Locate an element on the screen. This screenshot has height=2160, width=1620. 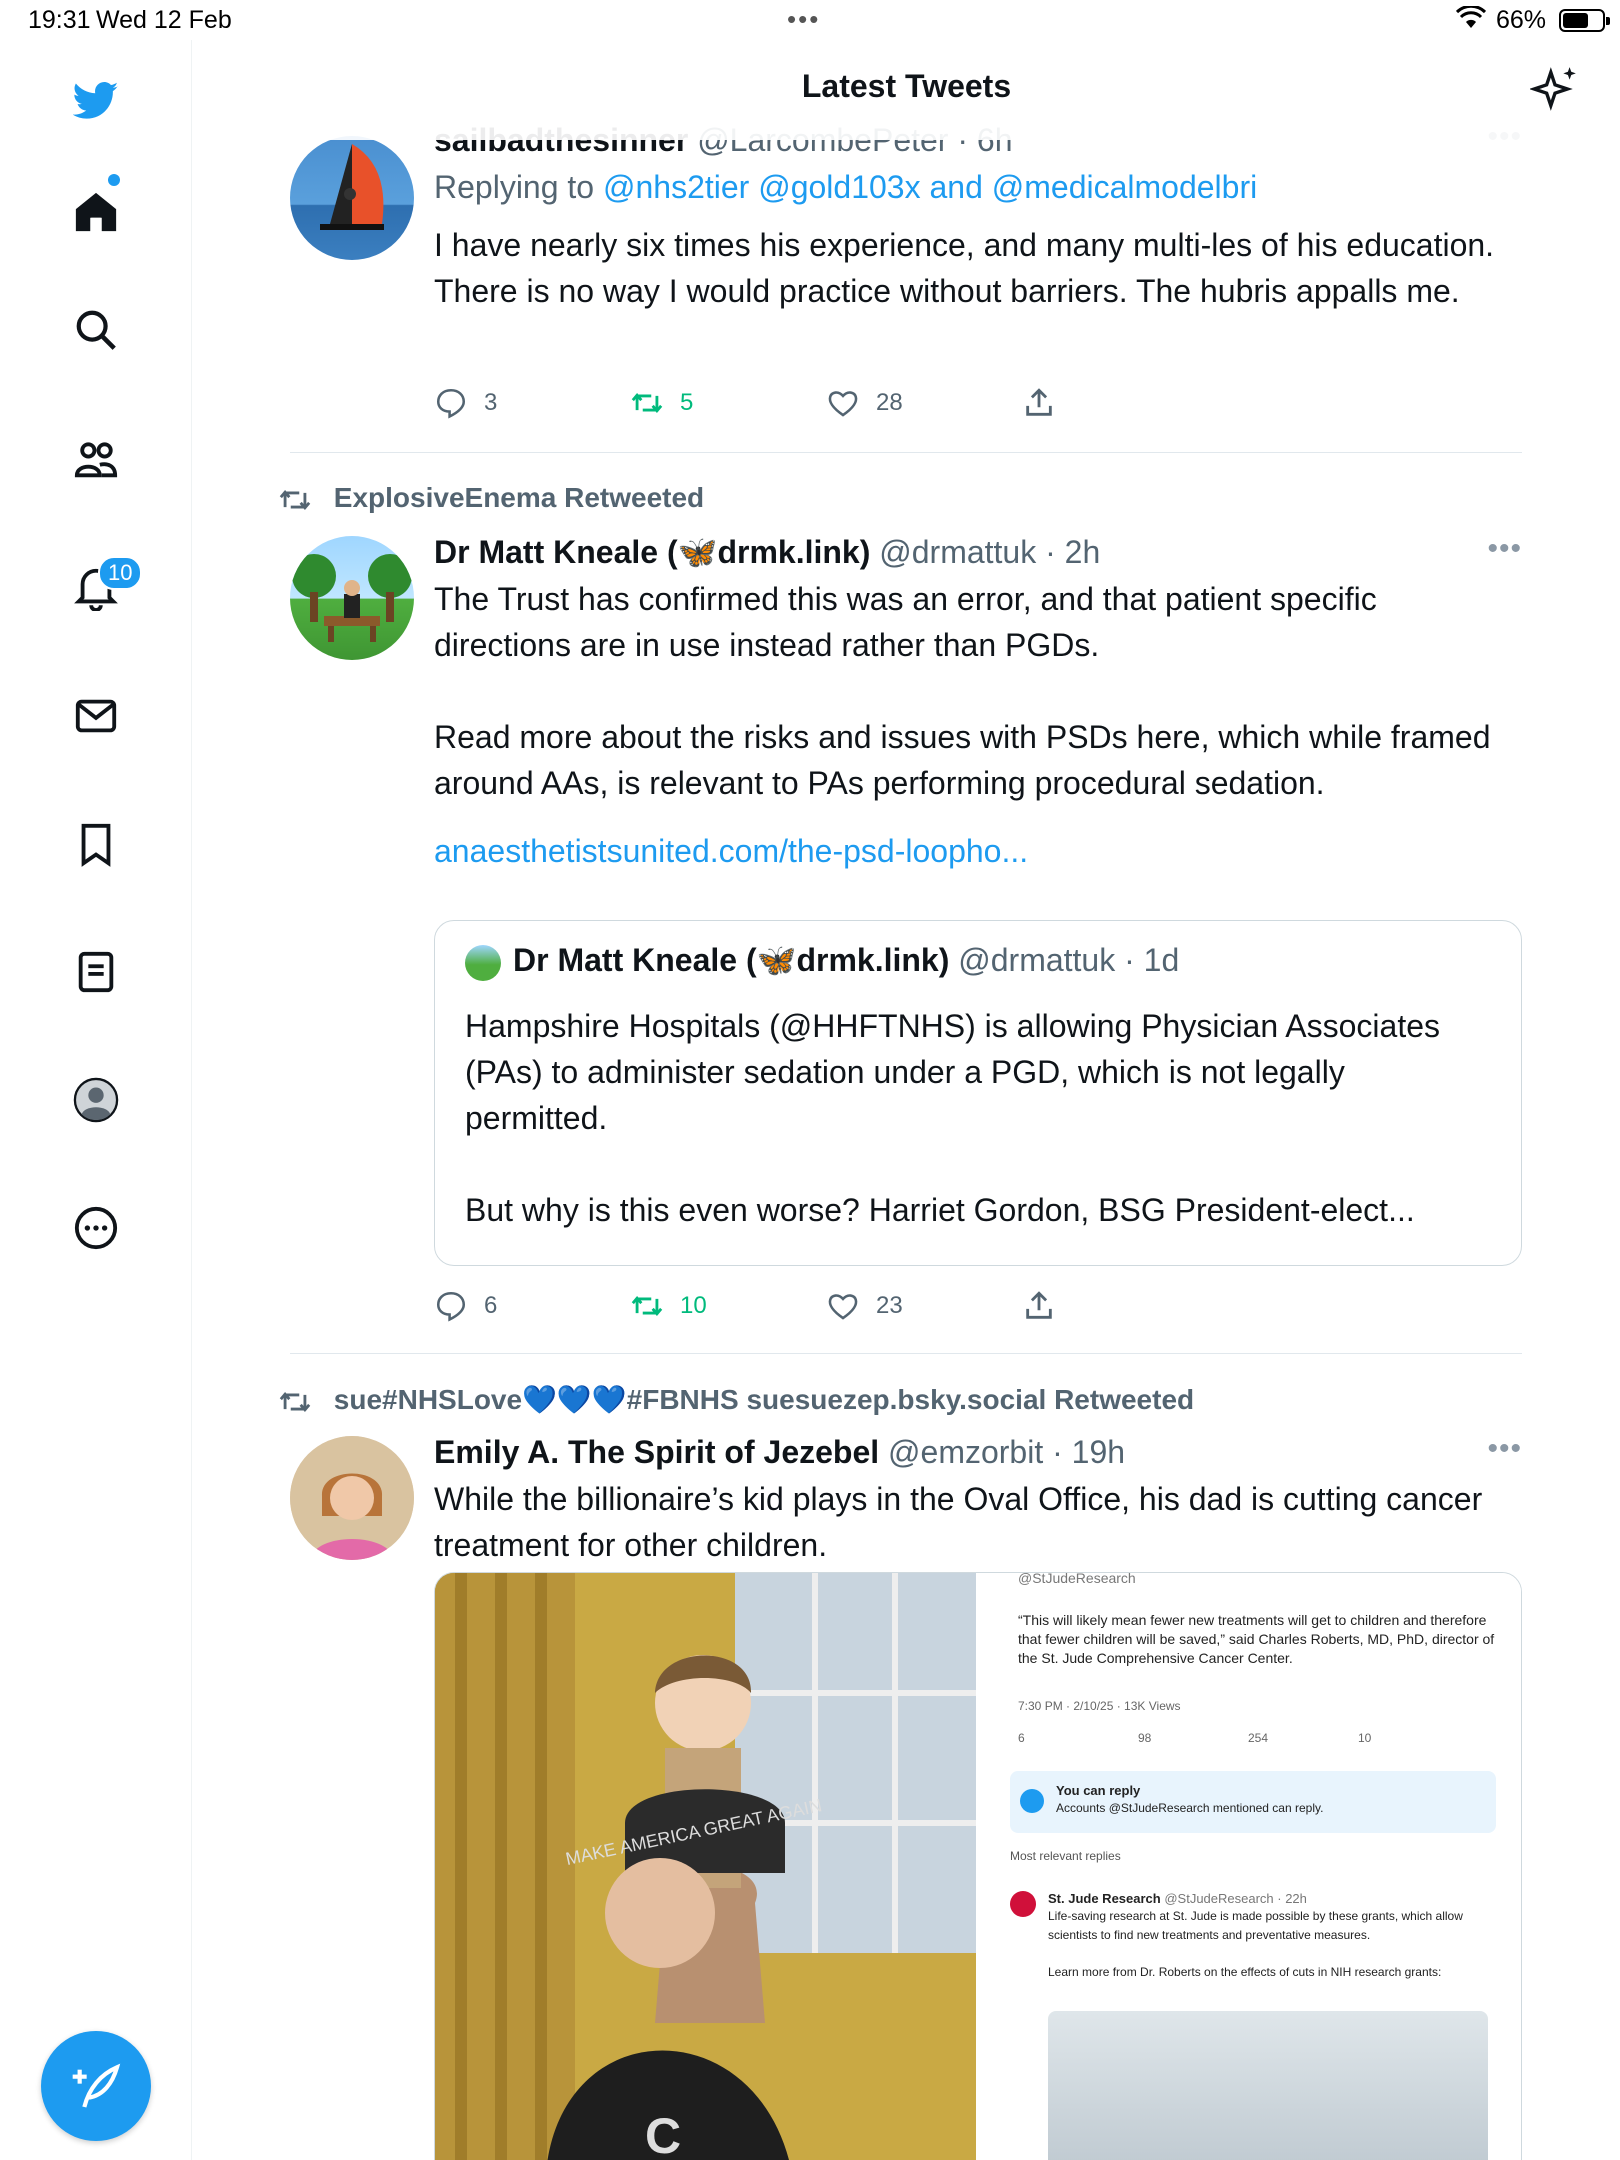
ss-reply-name: St. Jude Research is located at coordinates (1104, 1898).